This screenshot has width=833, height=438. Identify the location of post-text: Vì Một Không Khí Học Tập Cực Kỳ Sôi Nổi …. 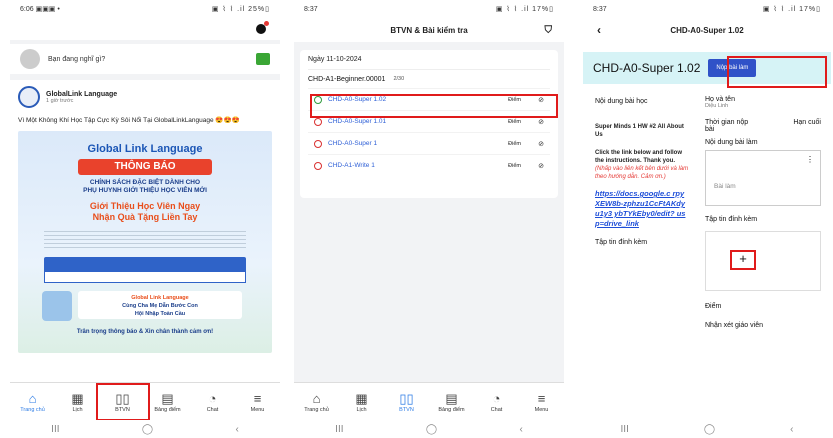
(129, 120).